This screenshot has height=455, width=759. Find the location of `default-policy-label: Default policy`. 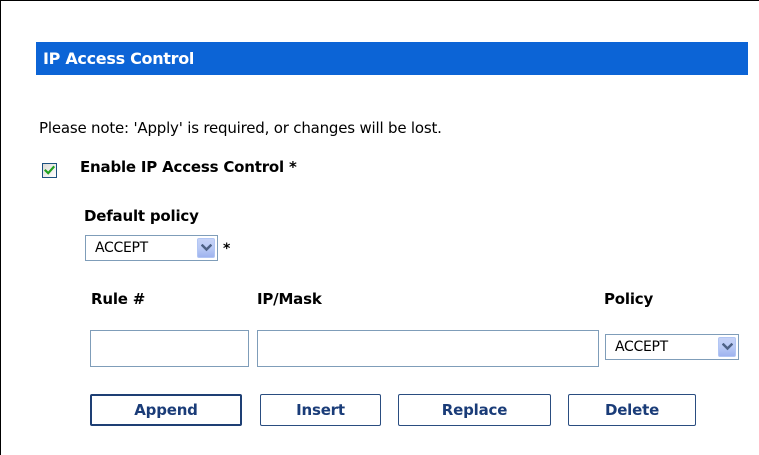

default-policy-label: Default policy is located at coordinates (141, 216).